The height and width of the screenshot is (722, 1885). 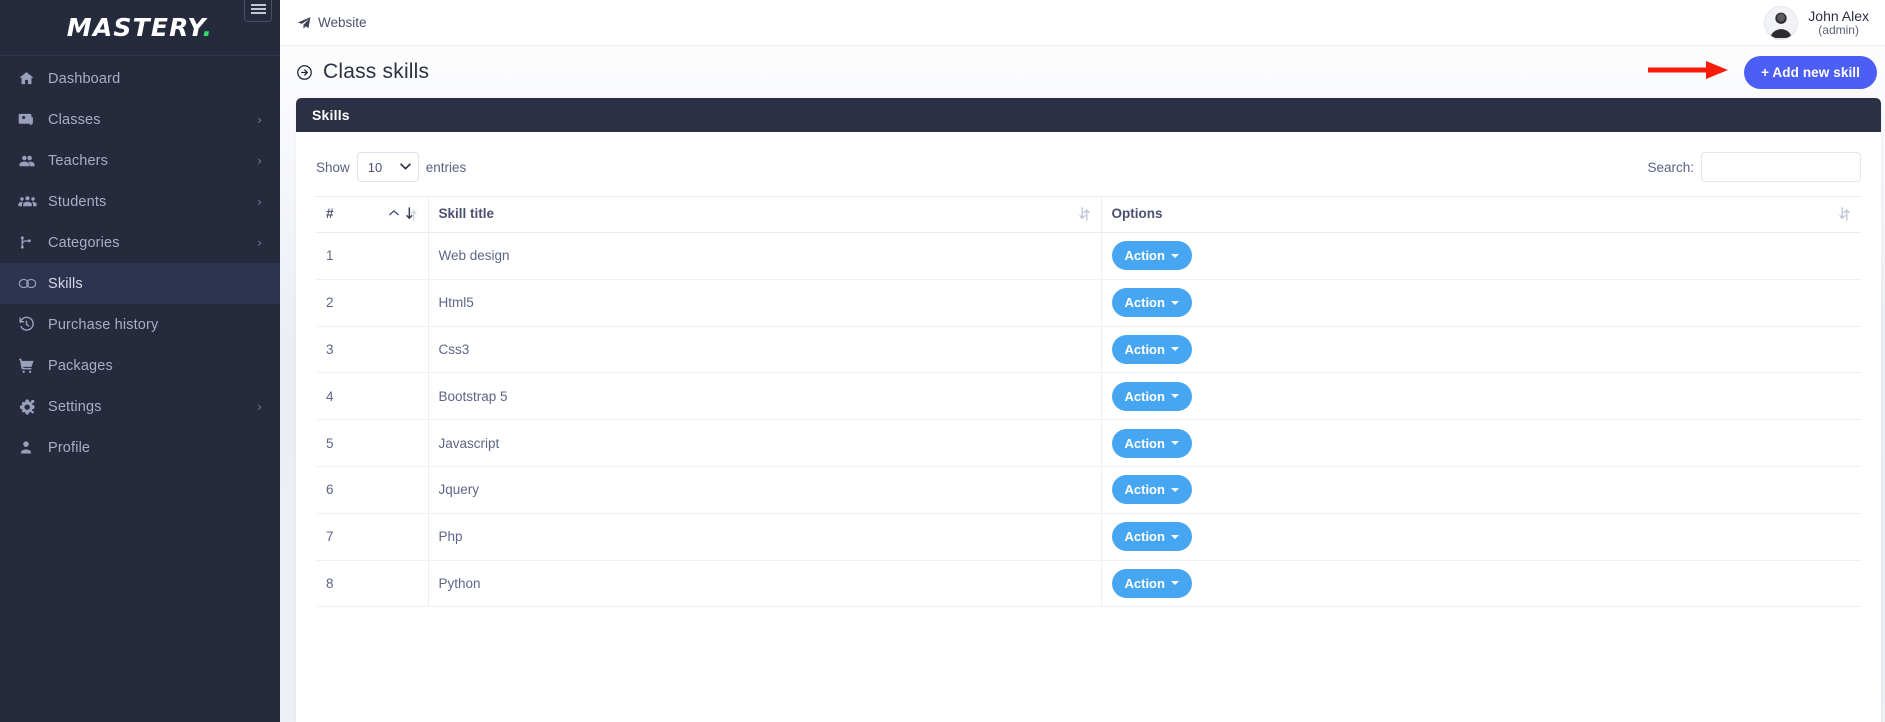 I want to click on classes-icon, so click(x=33, y=120).